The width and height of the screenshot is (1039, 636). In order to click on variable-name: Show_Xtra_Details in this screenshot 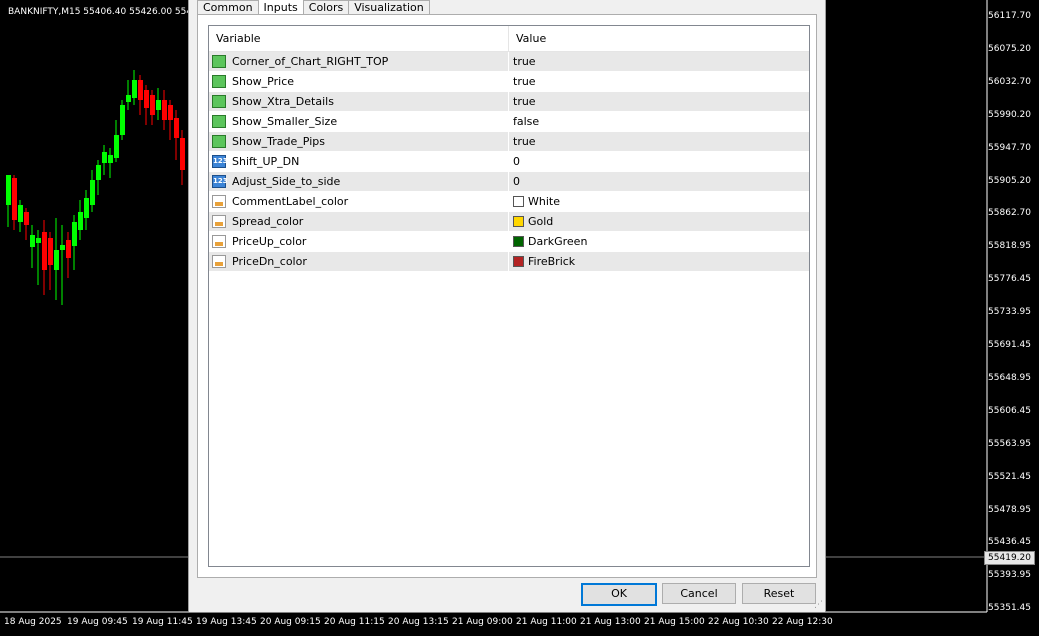, I will do `click(283, 101)`.